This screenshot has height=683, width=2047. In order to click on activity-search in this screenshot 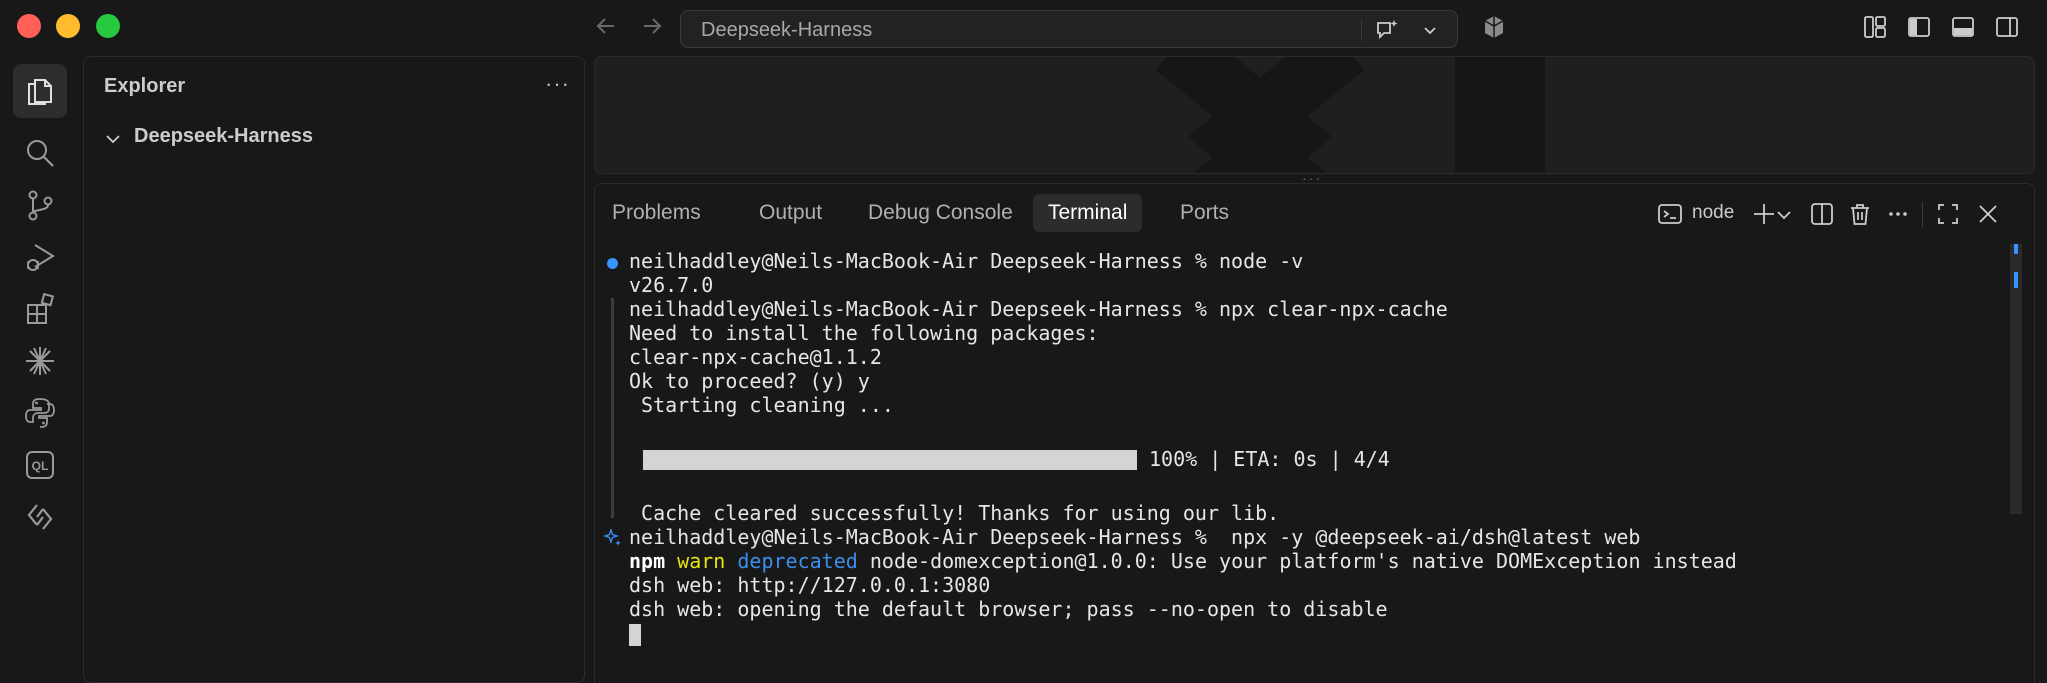, I will do `click(40, 153)`.